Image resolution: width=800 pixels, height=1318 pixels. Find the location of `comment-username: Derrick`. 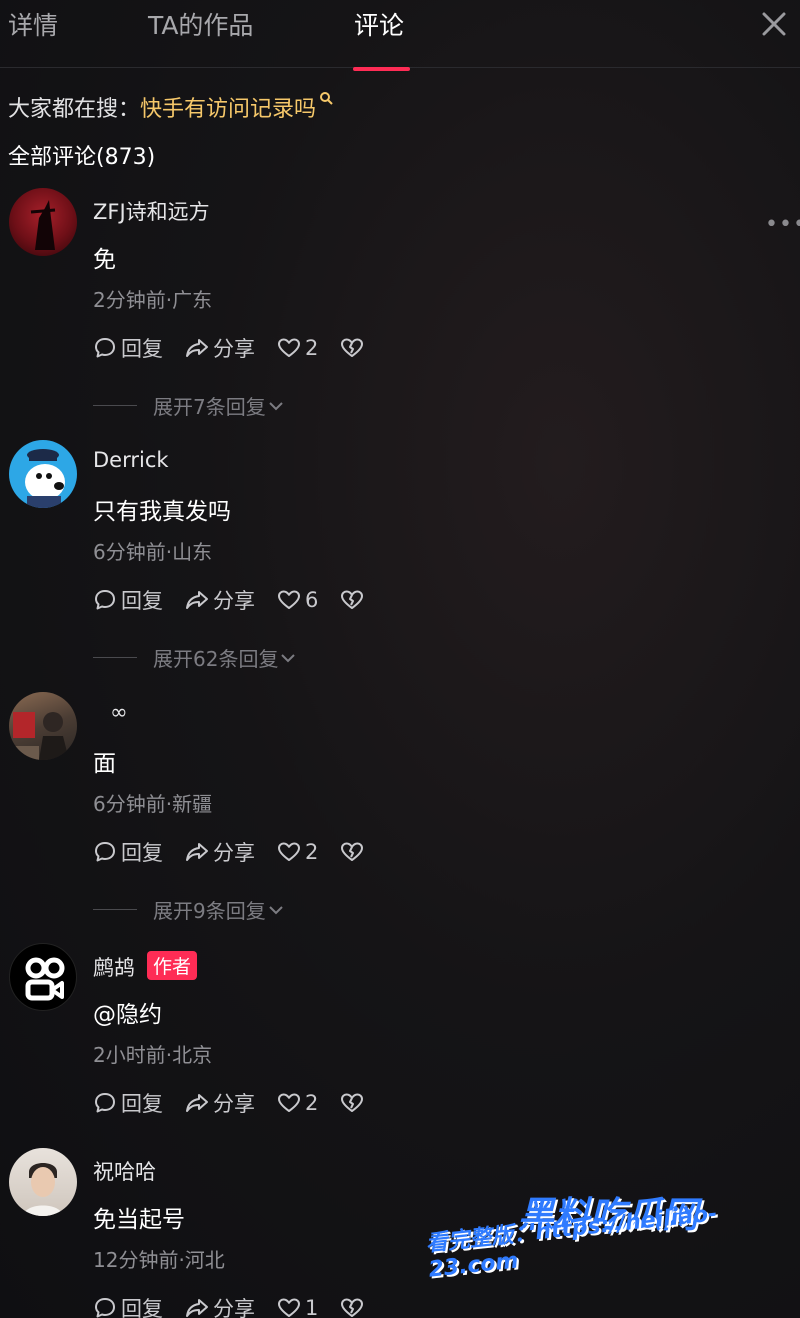

comment-username: Derrick is located at coordinates (131, 460).